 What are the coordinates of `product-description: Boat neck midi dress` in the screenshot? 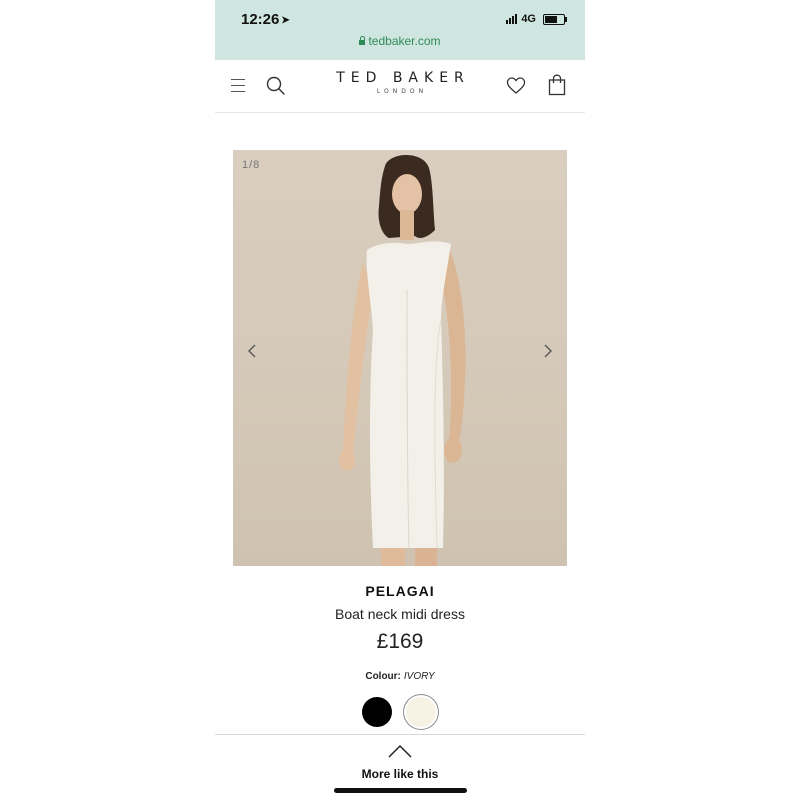 It's located at (400, 614).